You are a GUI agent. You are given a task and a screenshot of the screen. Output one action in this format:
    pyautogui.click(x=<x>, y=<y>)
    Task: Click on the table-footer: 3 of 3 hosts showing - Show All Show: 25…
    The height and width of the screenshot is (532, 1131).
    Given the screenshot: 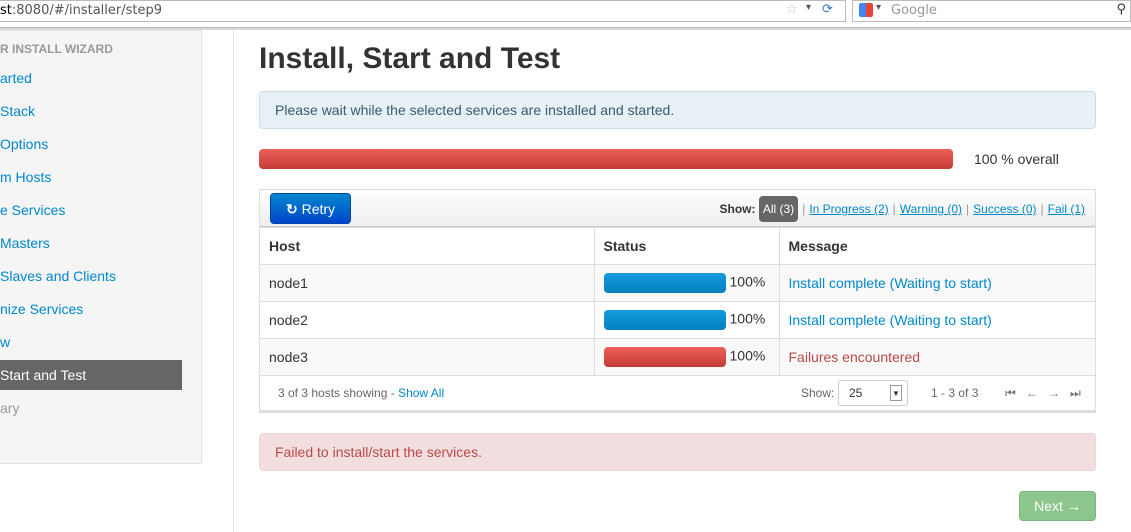 What is the action you would take?
    pyautogui.click(x=677, y=393)
    